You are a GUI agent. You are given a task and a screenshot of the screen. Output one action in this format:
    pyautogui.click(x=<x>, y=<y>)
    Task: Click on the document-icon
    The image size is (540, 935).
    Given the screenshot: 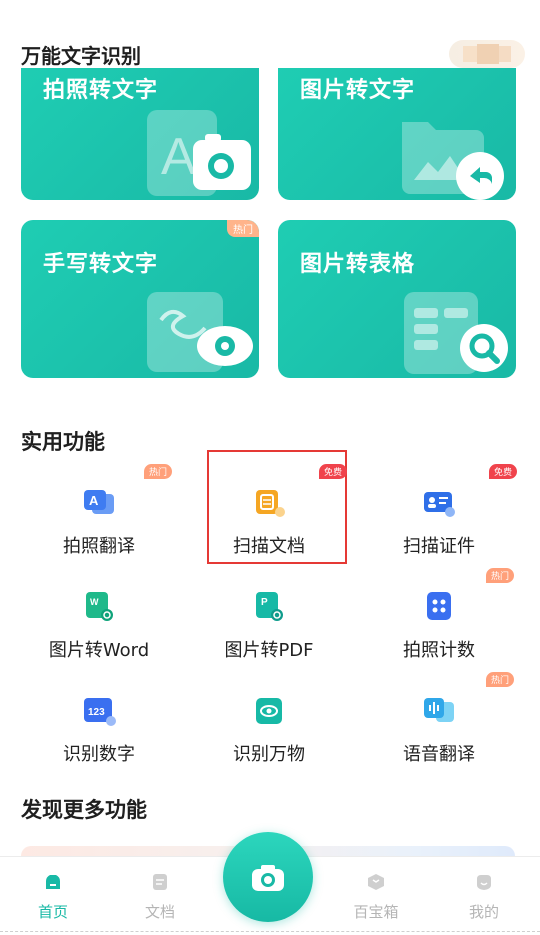 What is the action you would take?
    pyautogui.click(x=160, y=882)
    